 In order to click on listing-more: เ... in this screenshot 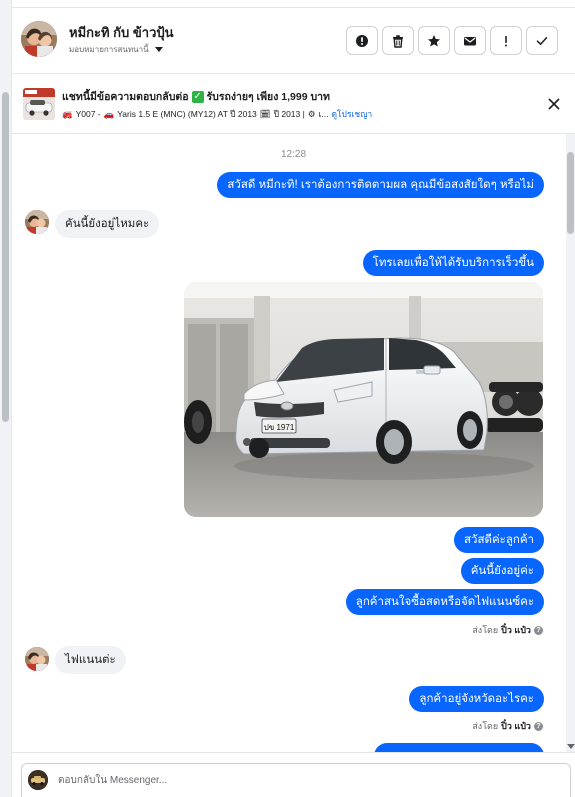, I will do `click(323, 114)`.